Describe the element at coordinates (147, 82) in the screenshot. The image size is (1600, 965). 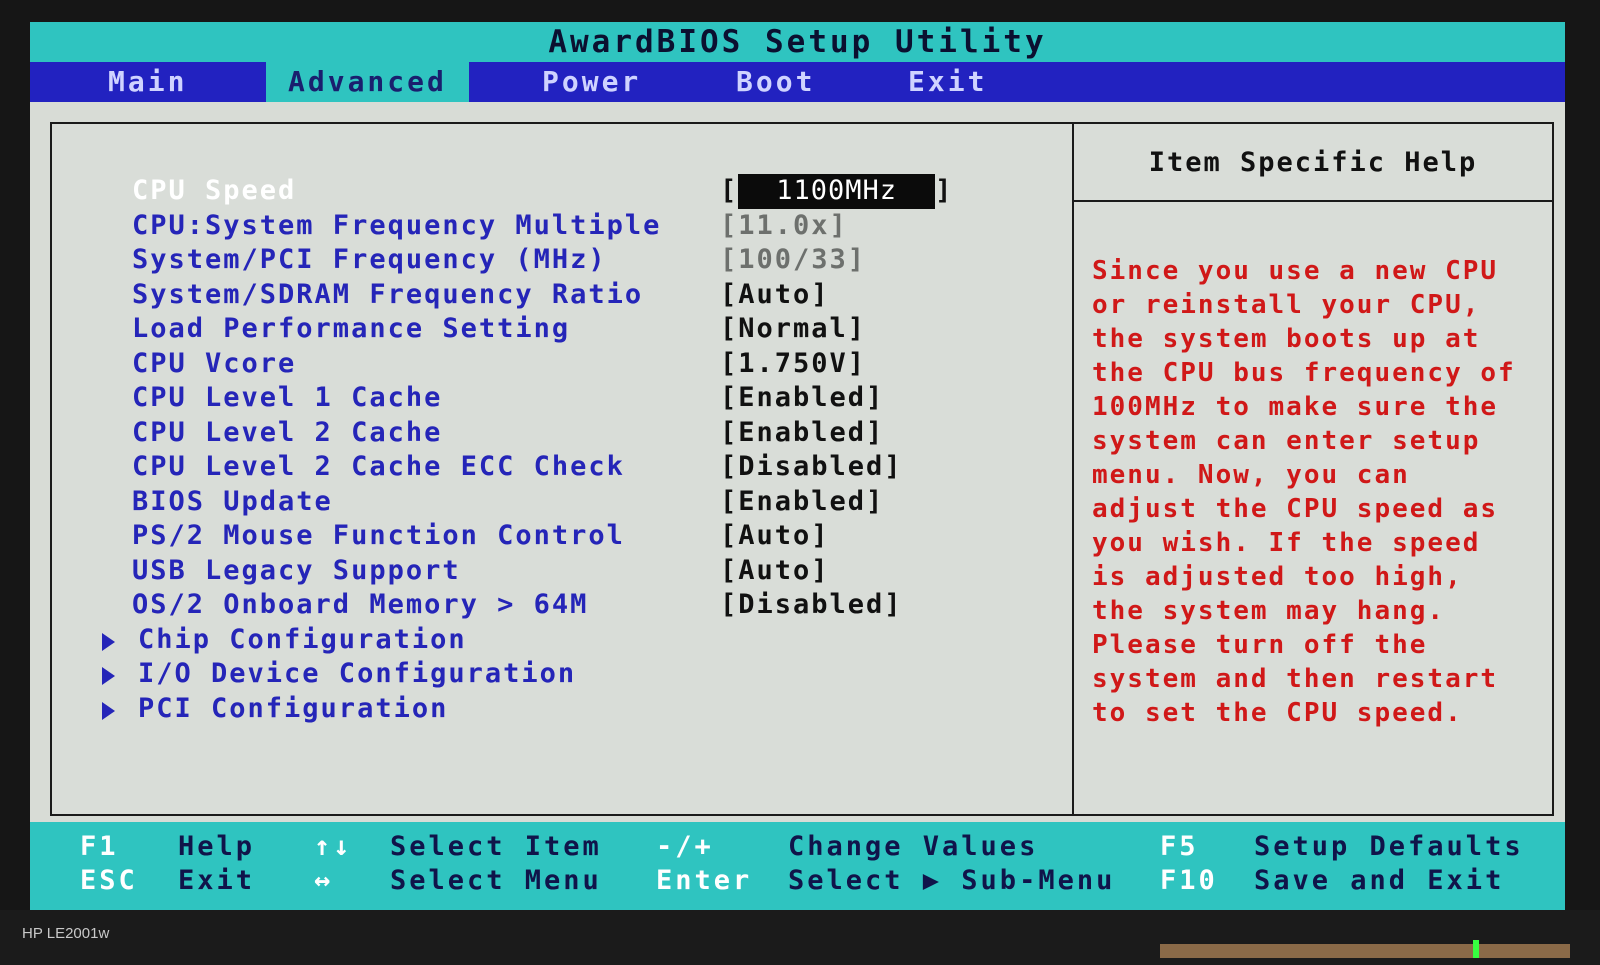
I see `tab-main: Main` at that location.